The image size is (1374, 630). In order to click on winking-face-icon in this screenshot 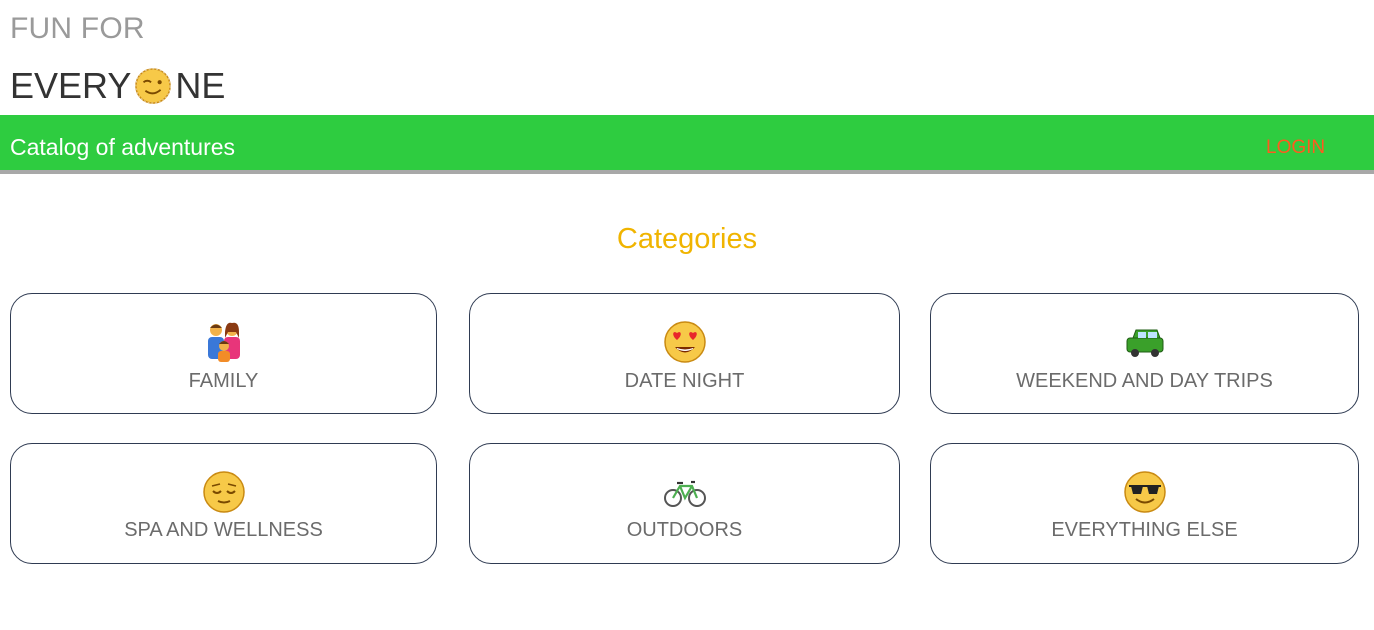, I will do `click(153, 86)`.